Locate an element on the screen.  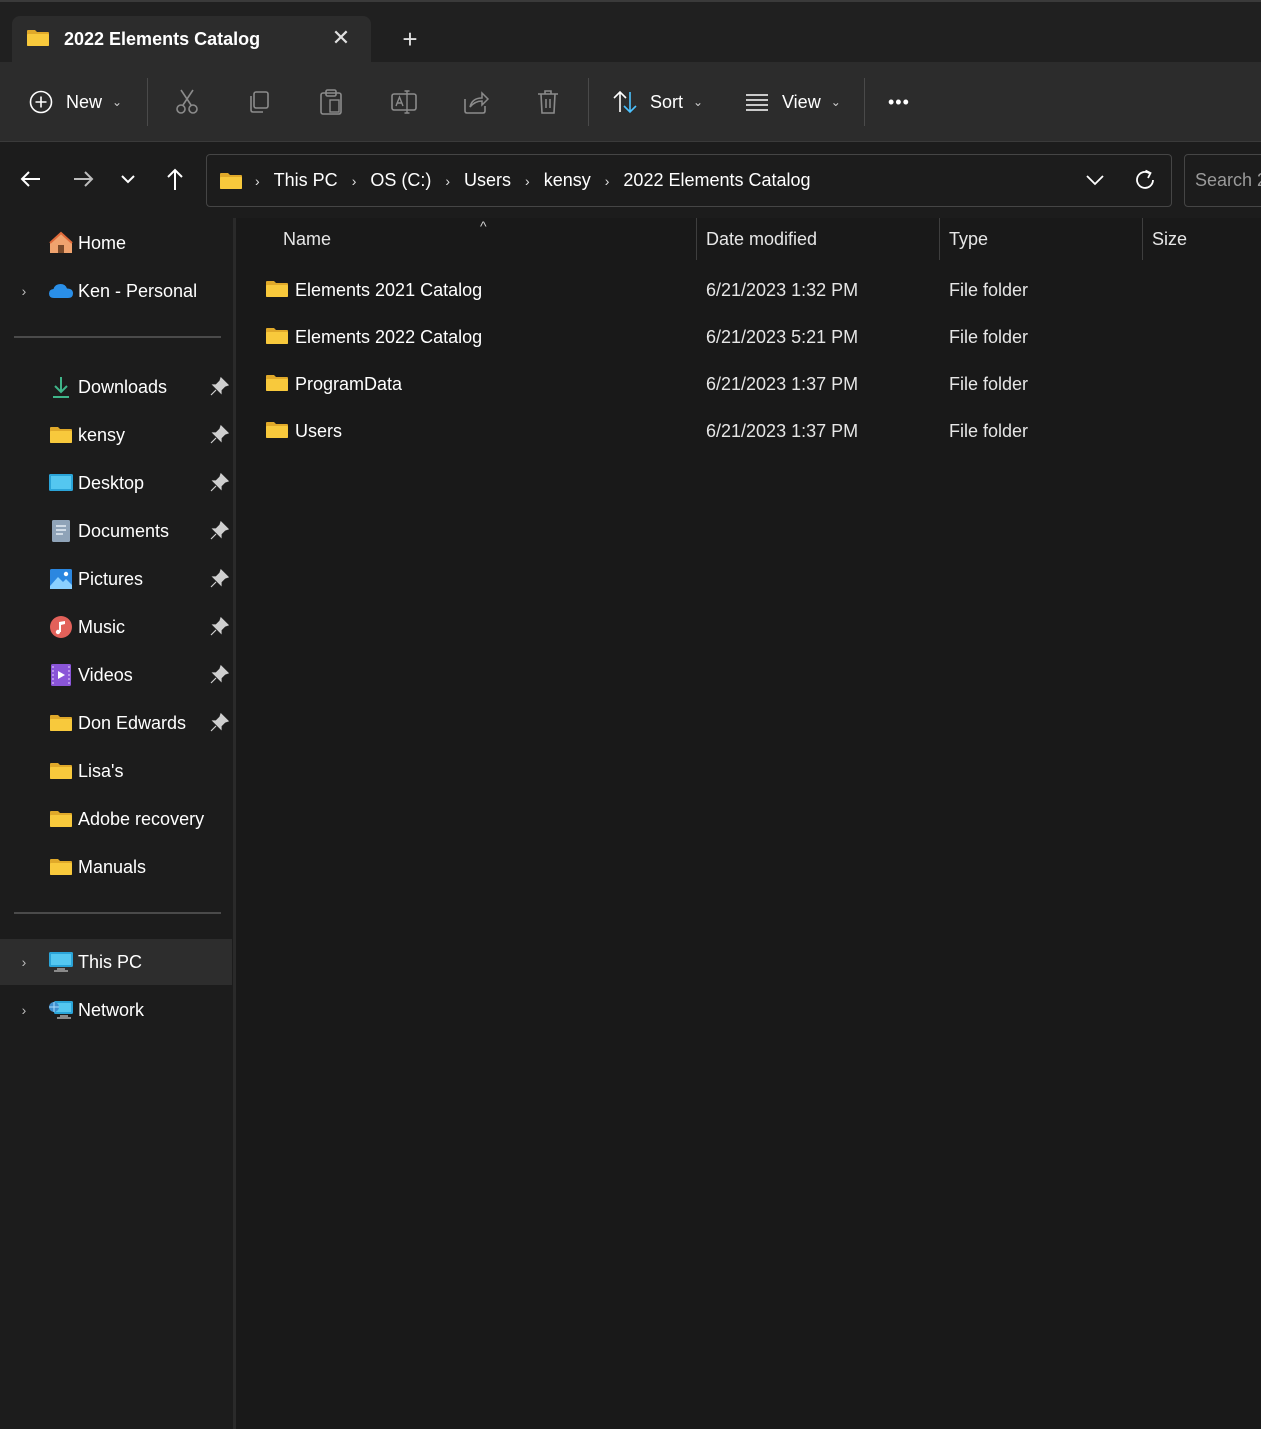
breadcrumb-current: 2022 Elements Catalog is located at coordinates (716, 180).